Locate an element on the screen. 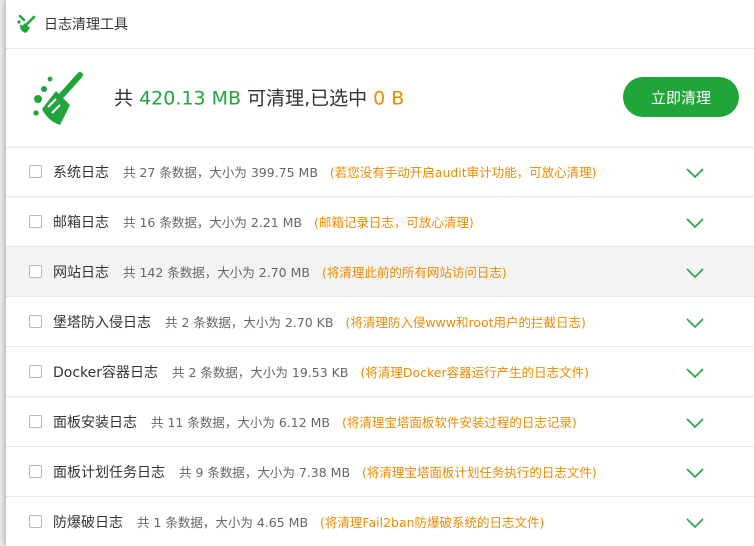 The image size is (754, 546). log-name: Docker容器日志 is located at coordinates (106, 372).